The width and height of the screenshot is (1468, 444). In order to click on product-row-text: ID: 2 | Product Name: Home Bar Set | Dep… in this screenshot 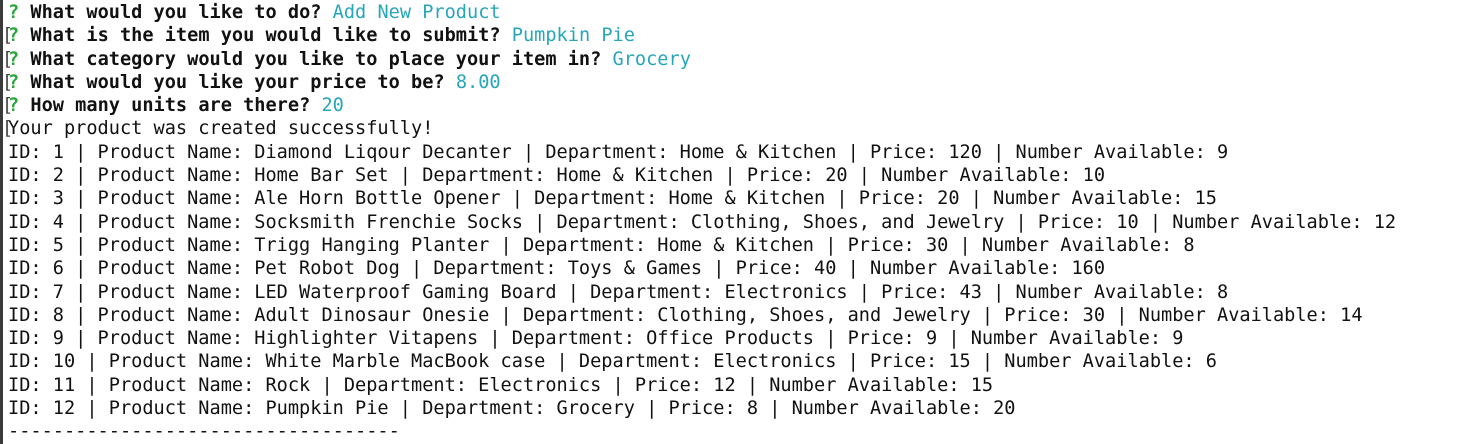, I will do `click(557, 176)`.